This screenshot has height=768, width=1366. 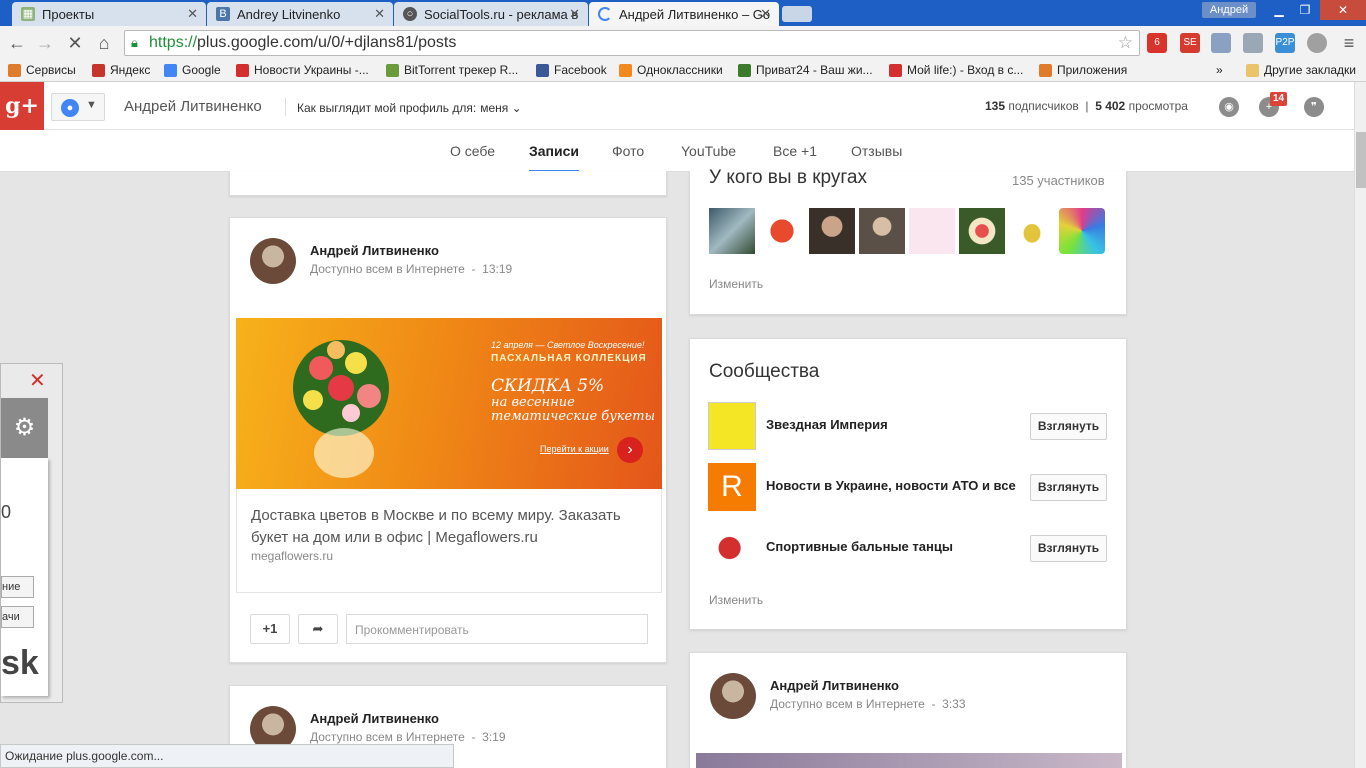 I want to click on browser-tab-gplus: Андрей Литвиненко – Go ✕, so click(x=684, y=14).